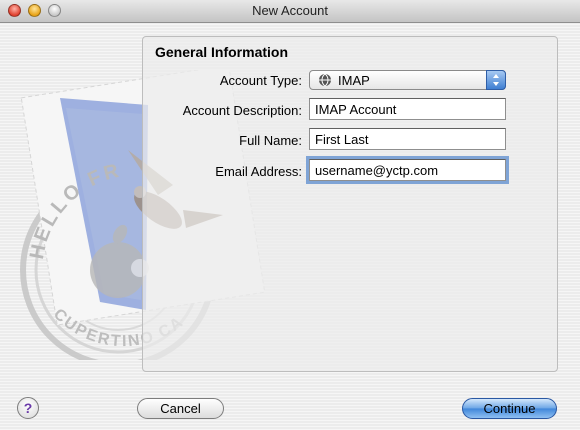 The height and width of the screenshot is (430, 580). I want to click on globe-icon, so click(325, 80).